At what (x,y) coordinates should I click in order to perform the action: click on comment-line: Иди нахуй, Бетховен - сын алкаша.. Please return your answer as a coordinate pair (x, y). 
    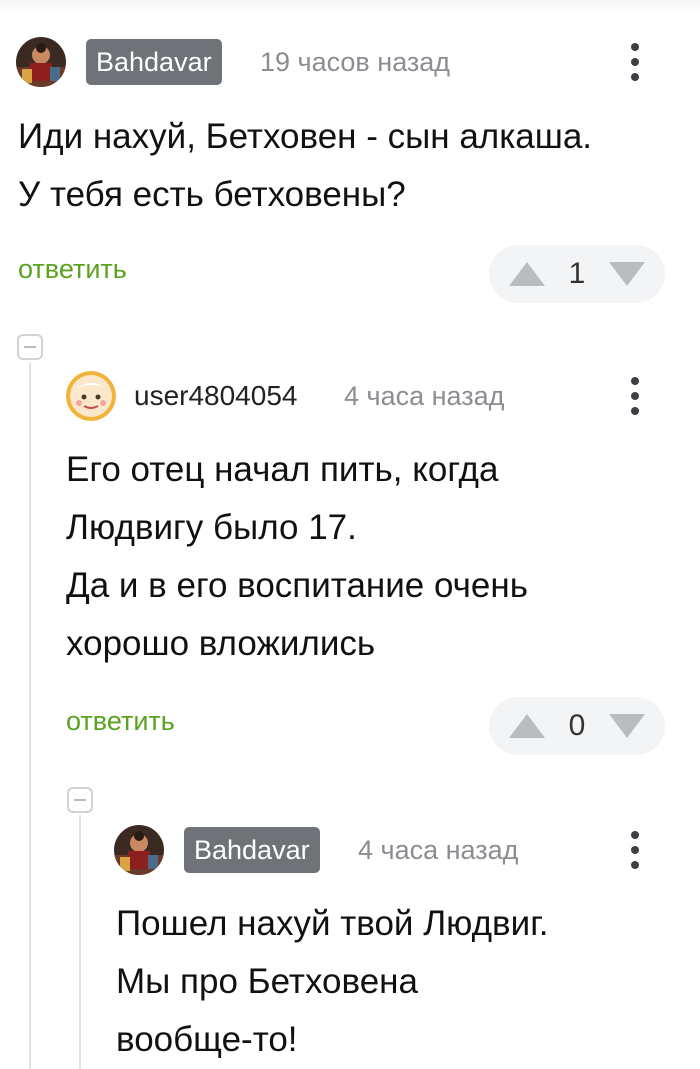
    Looking at the image, I should click on (305, 136).